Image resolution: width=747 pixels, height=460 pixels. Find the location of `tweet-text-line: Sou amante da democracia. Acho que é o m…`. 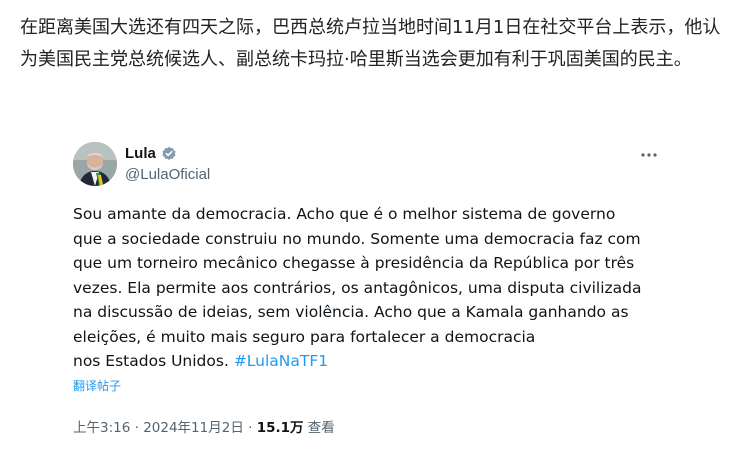

tweet-text-line: Sou amante da democracia. Acho que é o m… is located at coordinates (344, 214).